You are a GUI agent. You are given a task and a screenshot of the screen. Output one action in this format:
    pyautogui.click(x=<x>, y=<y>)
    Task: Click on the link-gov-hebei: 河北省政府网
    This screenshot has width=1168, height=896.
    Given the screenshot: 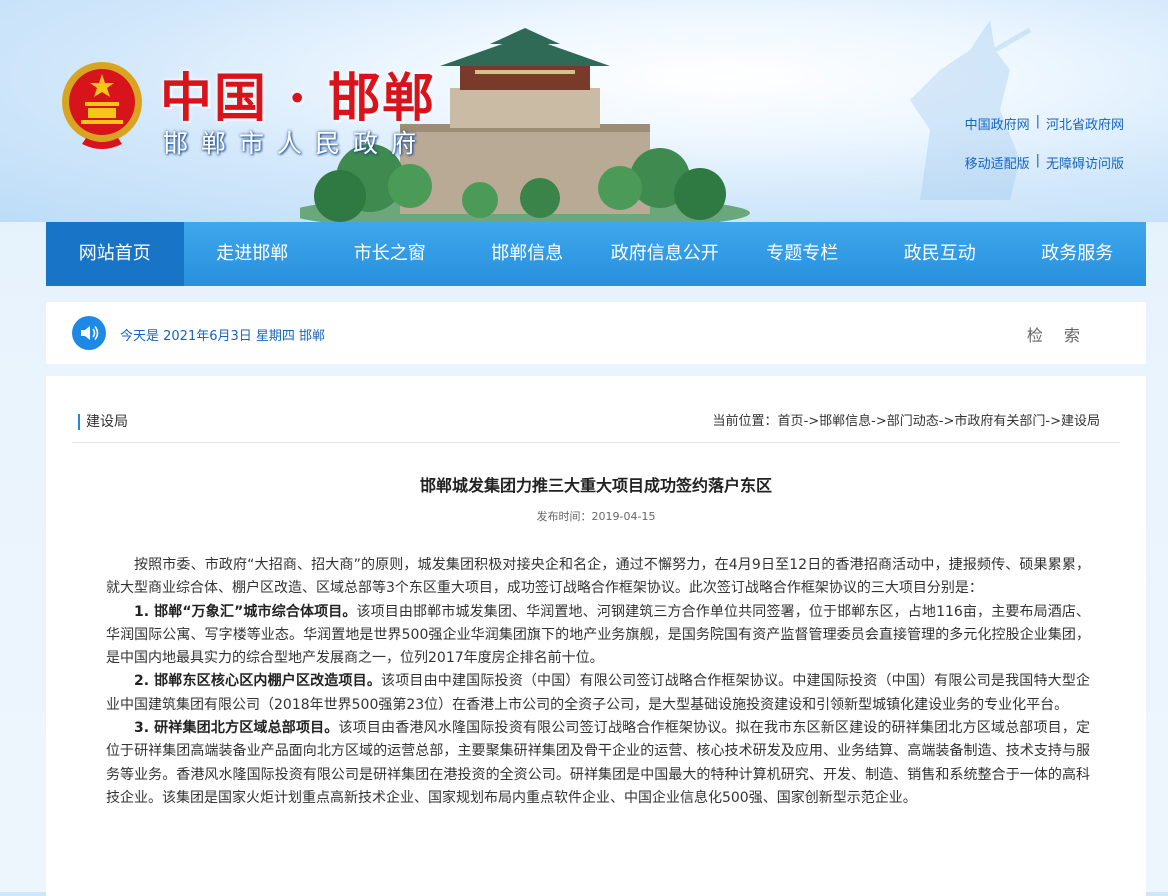 What is the action you would take?
    pyautogui.click(x=1085, y=123)
    